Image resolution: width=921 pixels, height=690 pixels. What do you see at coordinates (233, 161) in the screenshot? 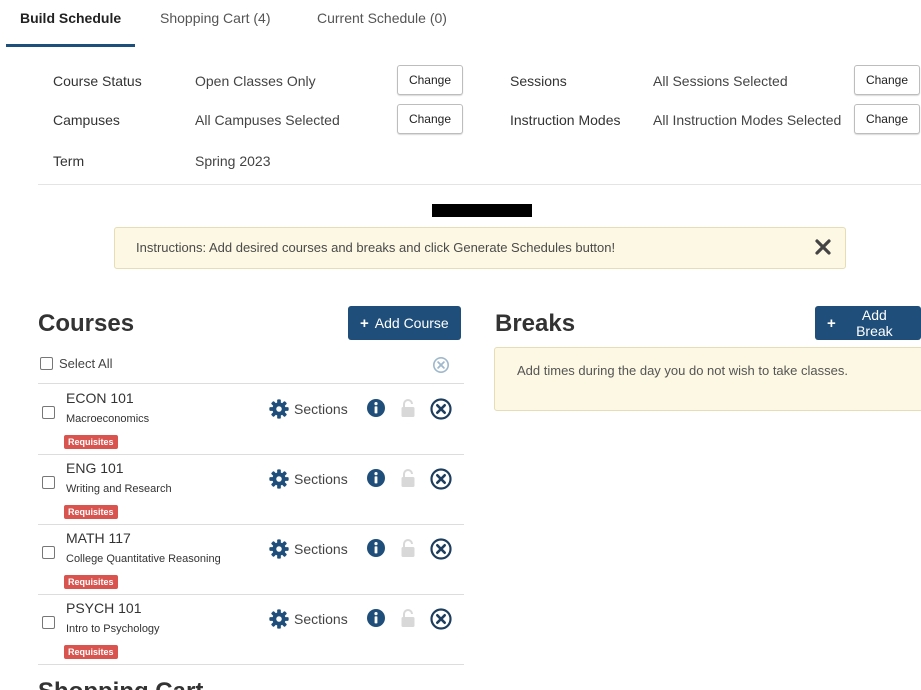
I see `term-value: Spring 2023` at bounding box center [233, 161].